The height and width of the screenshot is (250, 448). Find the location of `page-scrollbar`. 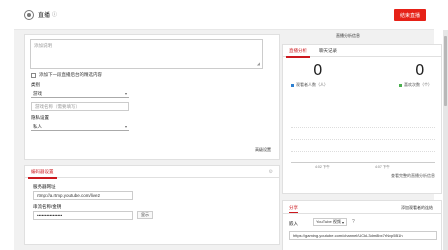

page-scrollbar is located at coordinates (445, 140).